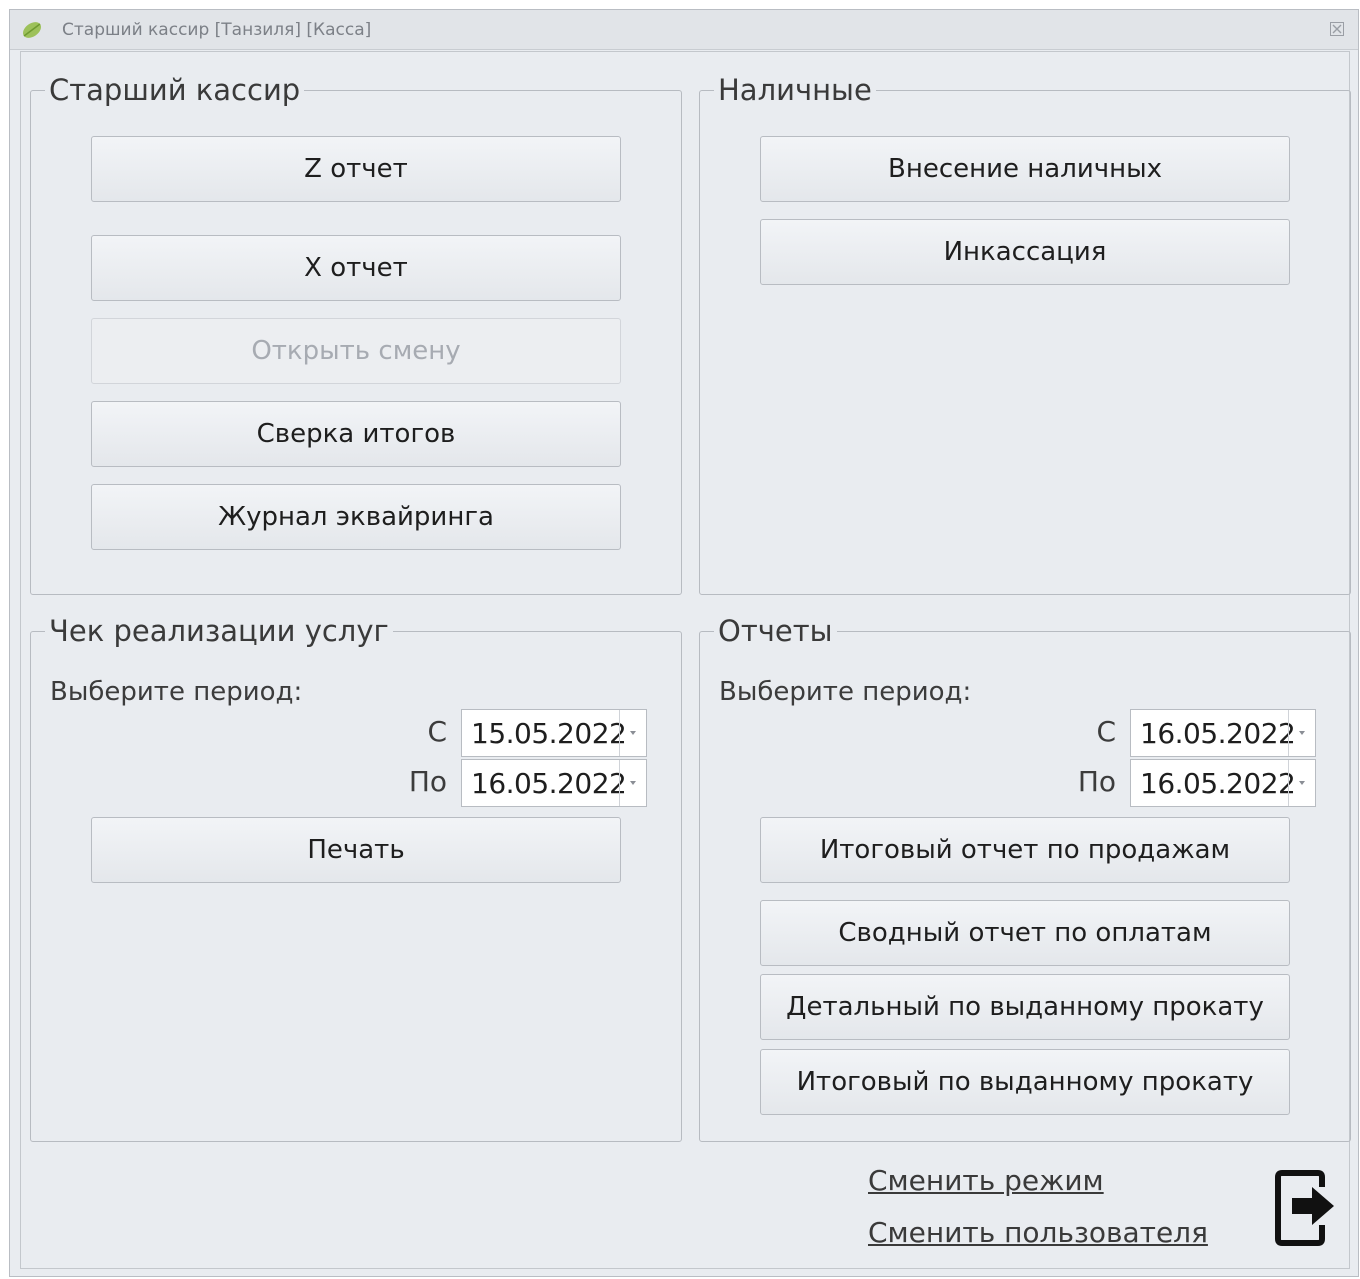 This screenshot has width=1360, height=1279. I want to click on rental-detailed-button: Детальный по выданному прокату, so click(1025, 1007).